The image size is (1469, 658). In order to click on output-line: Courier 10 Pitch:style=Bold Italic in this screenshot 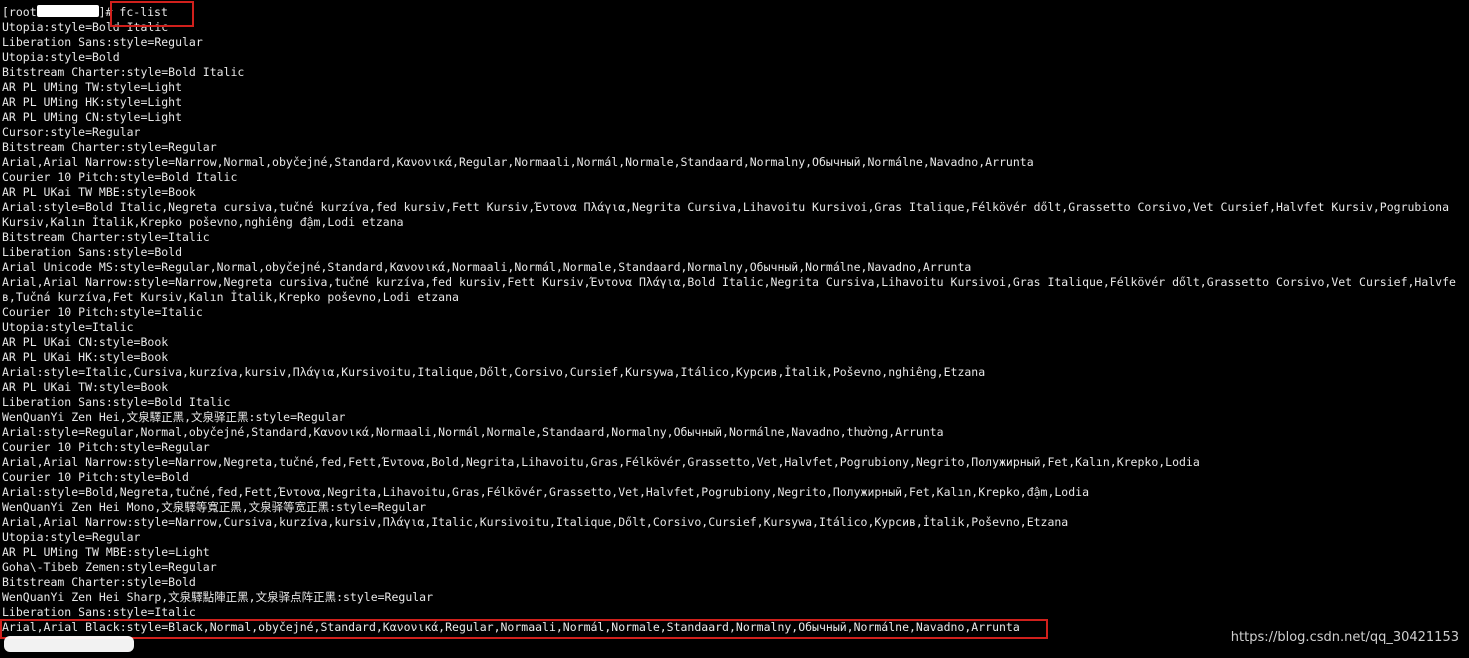, I will do `click(120, 177)`.